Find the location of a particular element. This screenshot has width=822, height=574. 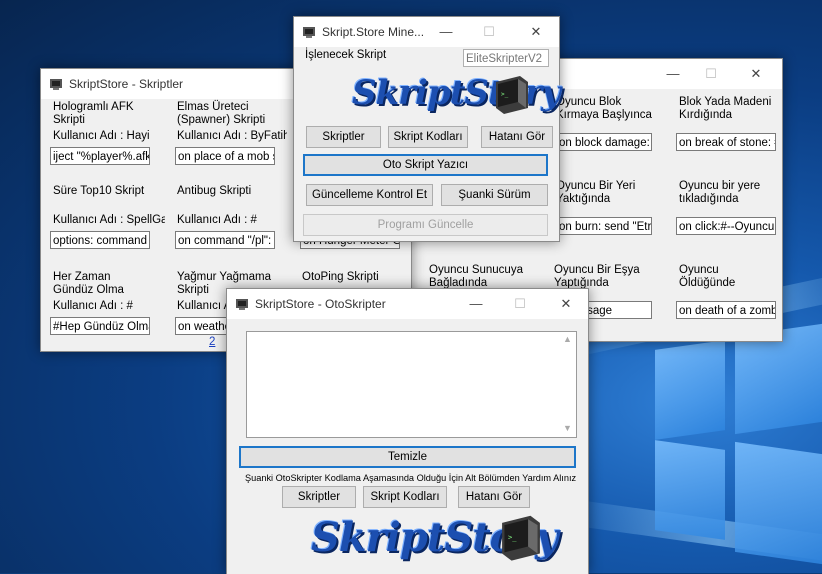

auto-script-writer-button: Oto Skript Yazıcı is located at coordinates (425, 165).